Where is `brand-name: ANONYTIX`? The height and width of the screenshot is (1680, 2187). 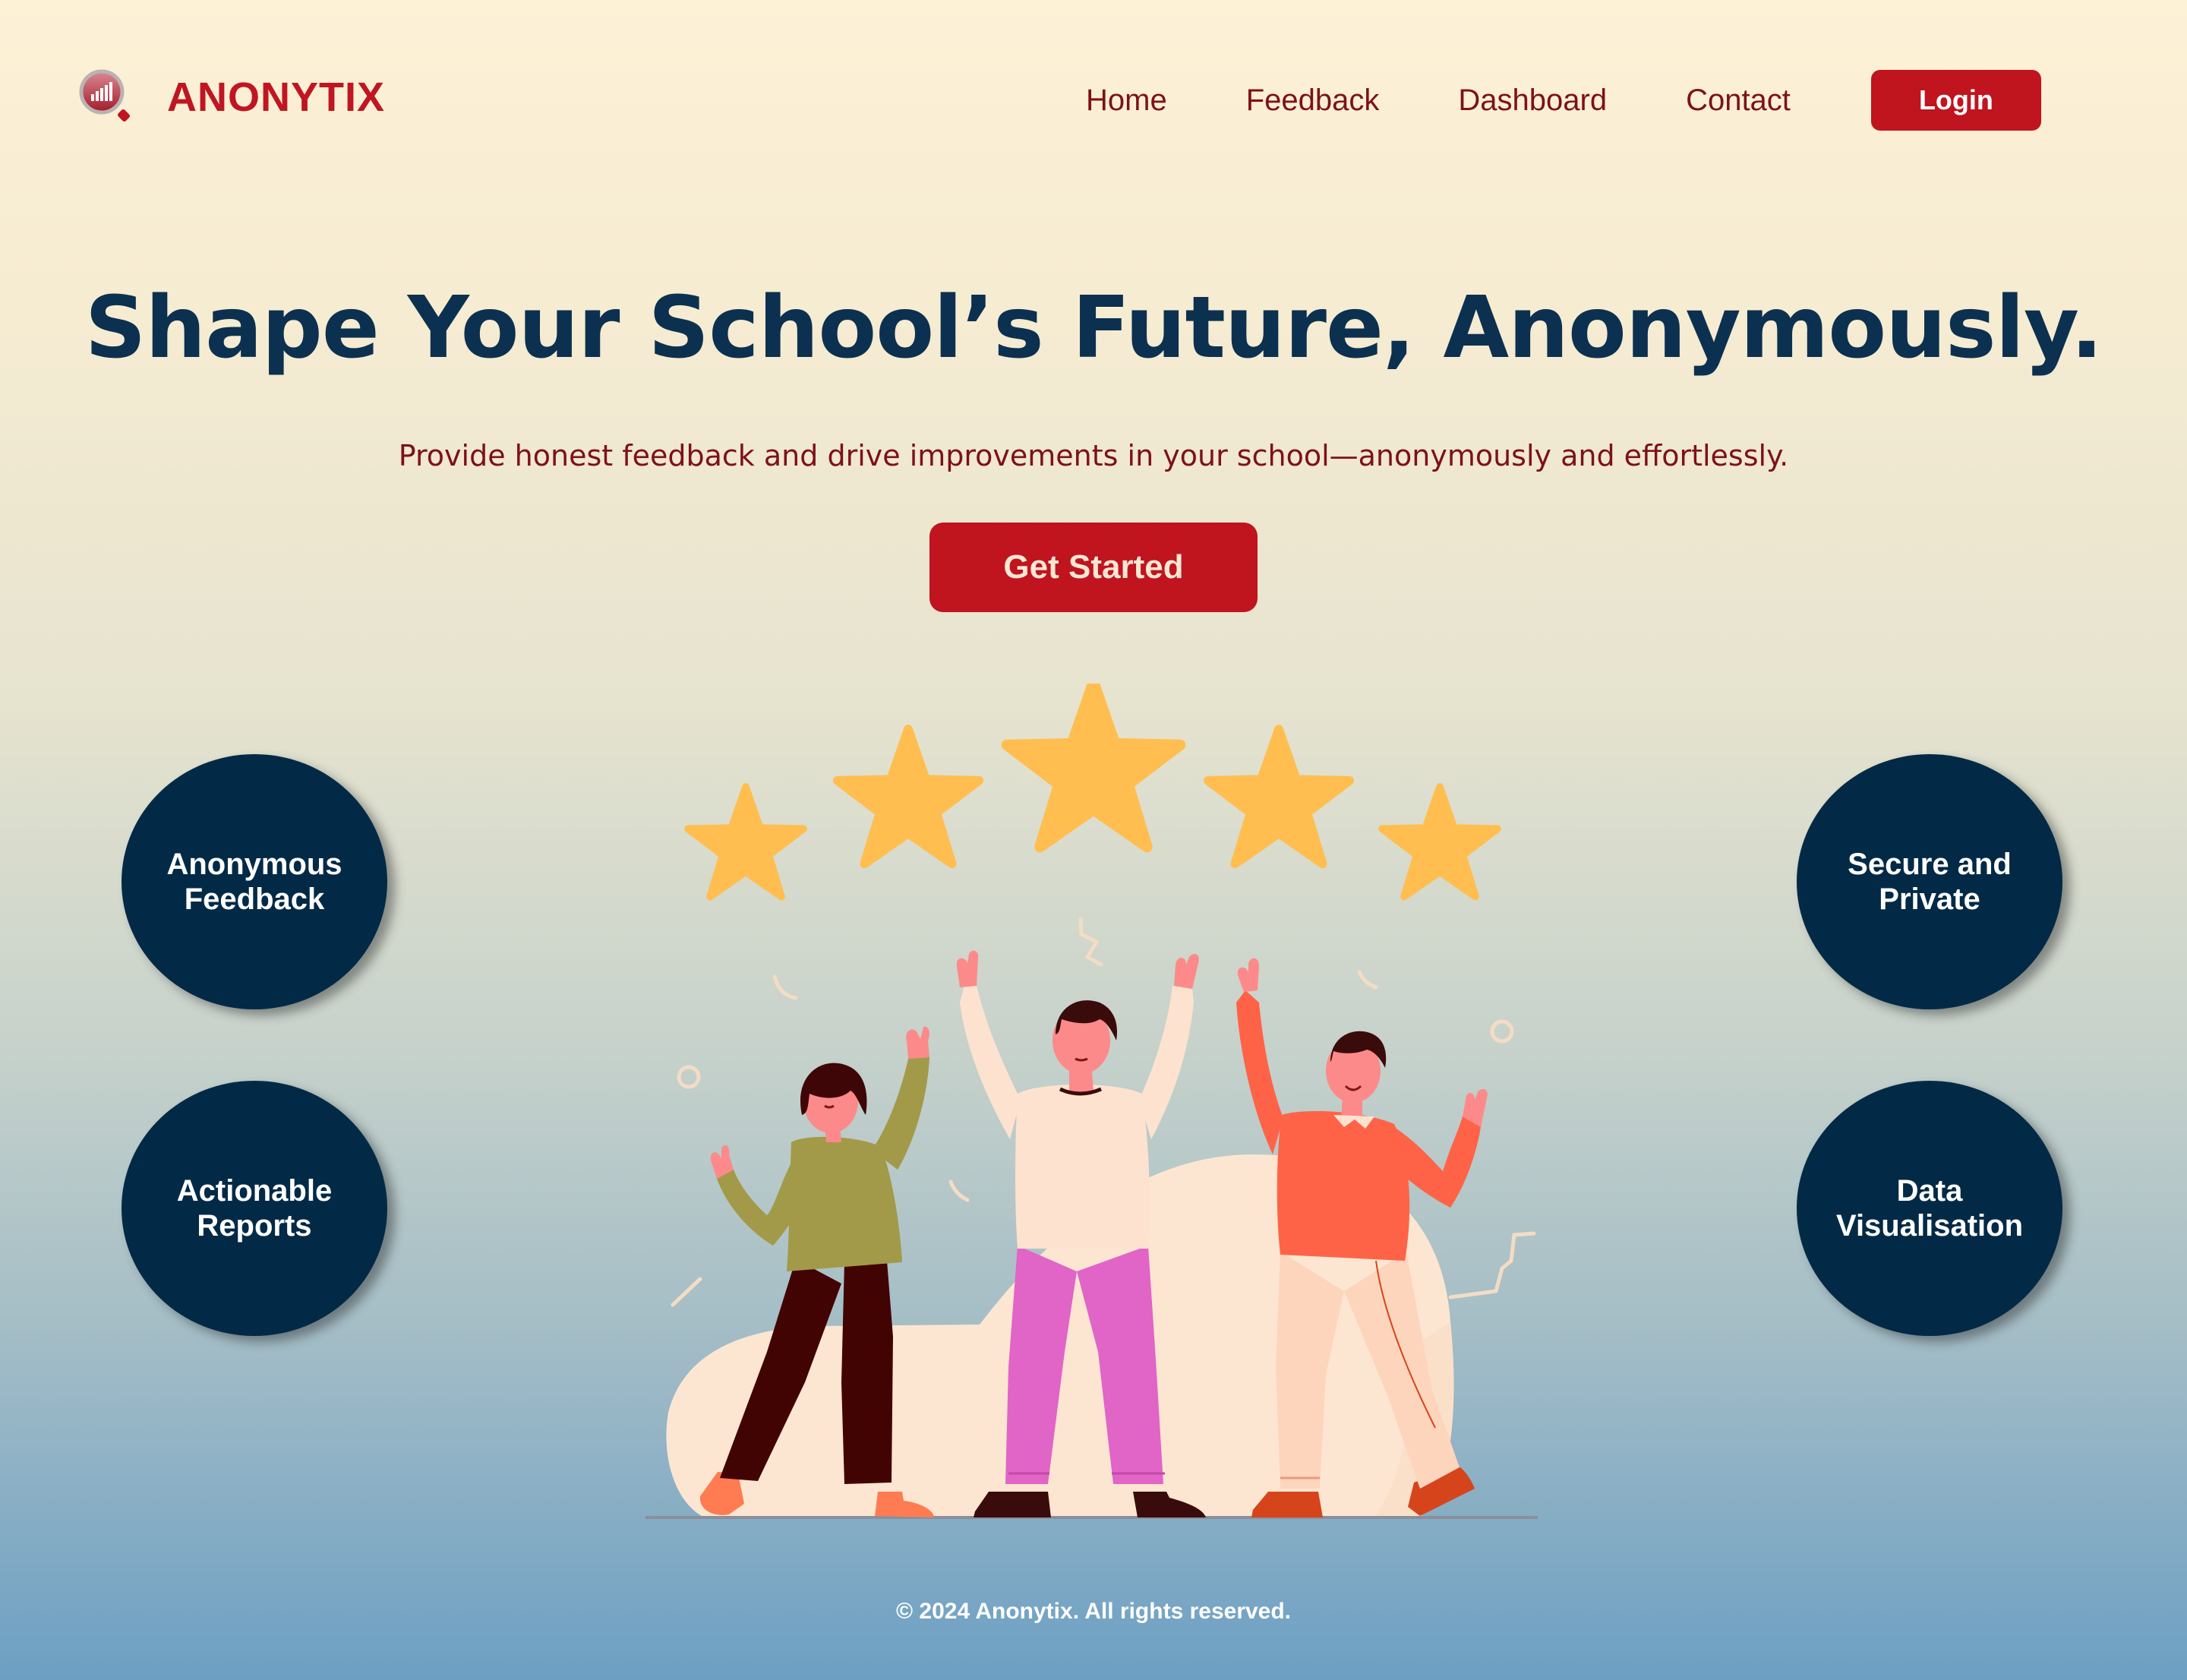
brand-name: ANONYTIX is located at coordinates (276, 97).